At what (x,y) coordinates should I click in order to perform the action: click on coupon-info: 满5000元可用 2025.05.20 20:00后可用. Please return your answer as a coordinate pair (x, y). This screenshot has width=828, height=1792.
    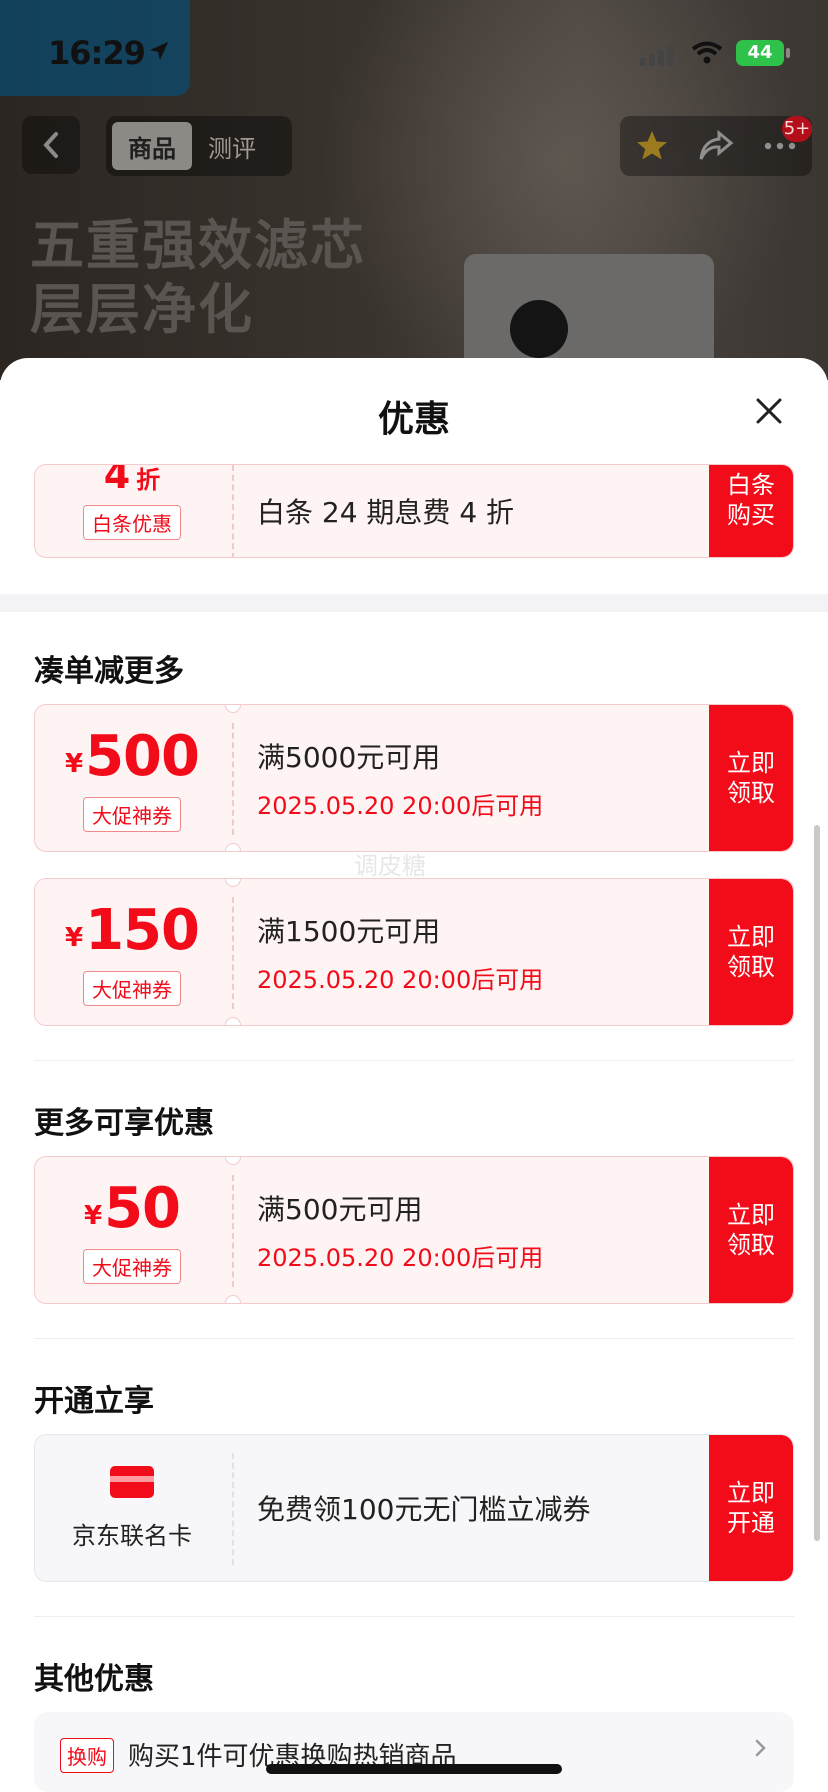
    Looking at the image, I should click on (457, 778).